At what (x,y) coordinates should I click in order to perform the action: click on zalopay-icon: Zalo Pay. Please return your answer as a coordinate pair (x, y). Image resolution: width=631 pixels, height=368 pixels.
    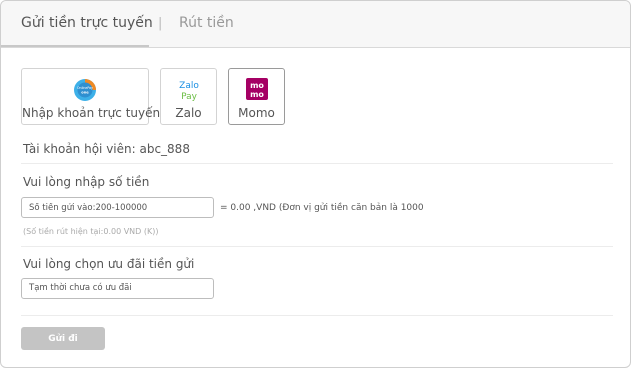
    Looking at the image, I should click on (189, 92).